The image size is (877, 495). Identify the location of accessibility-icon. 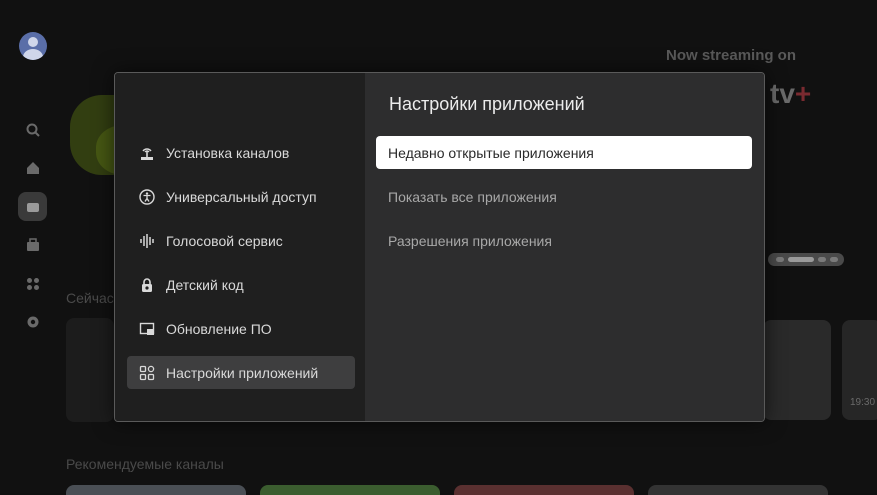
(147, 196).